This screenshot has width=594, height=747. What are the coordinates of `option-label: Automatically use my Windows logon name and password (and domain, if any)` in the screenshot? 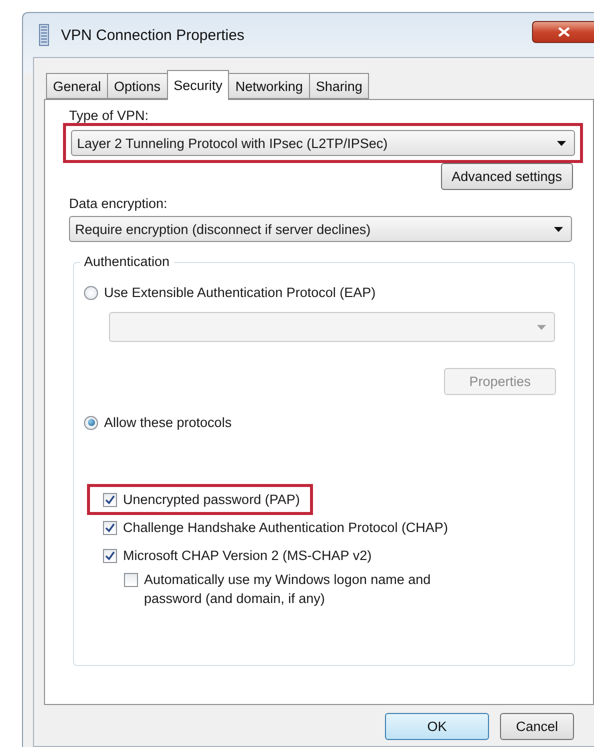 It's located at (288, 589).